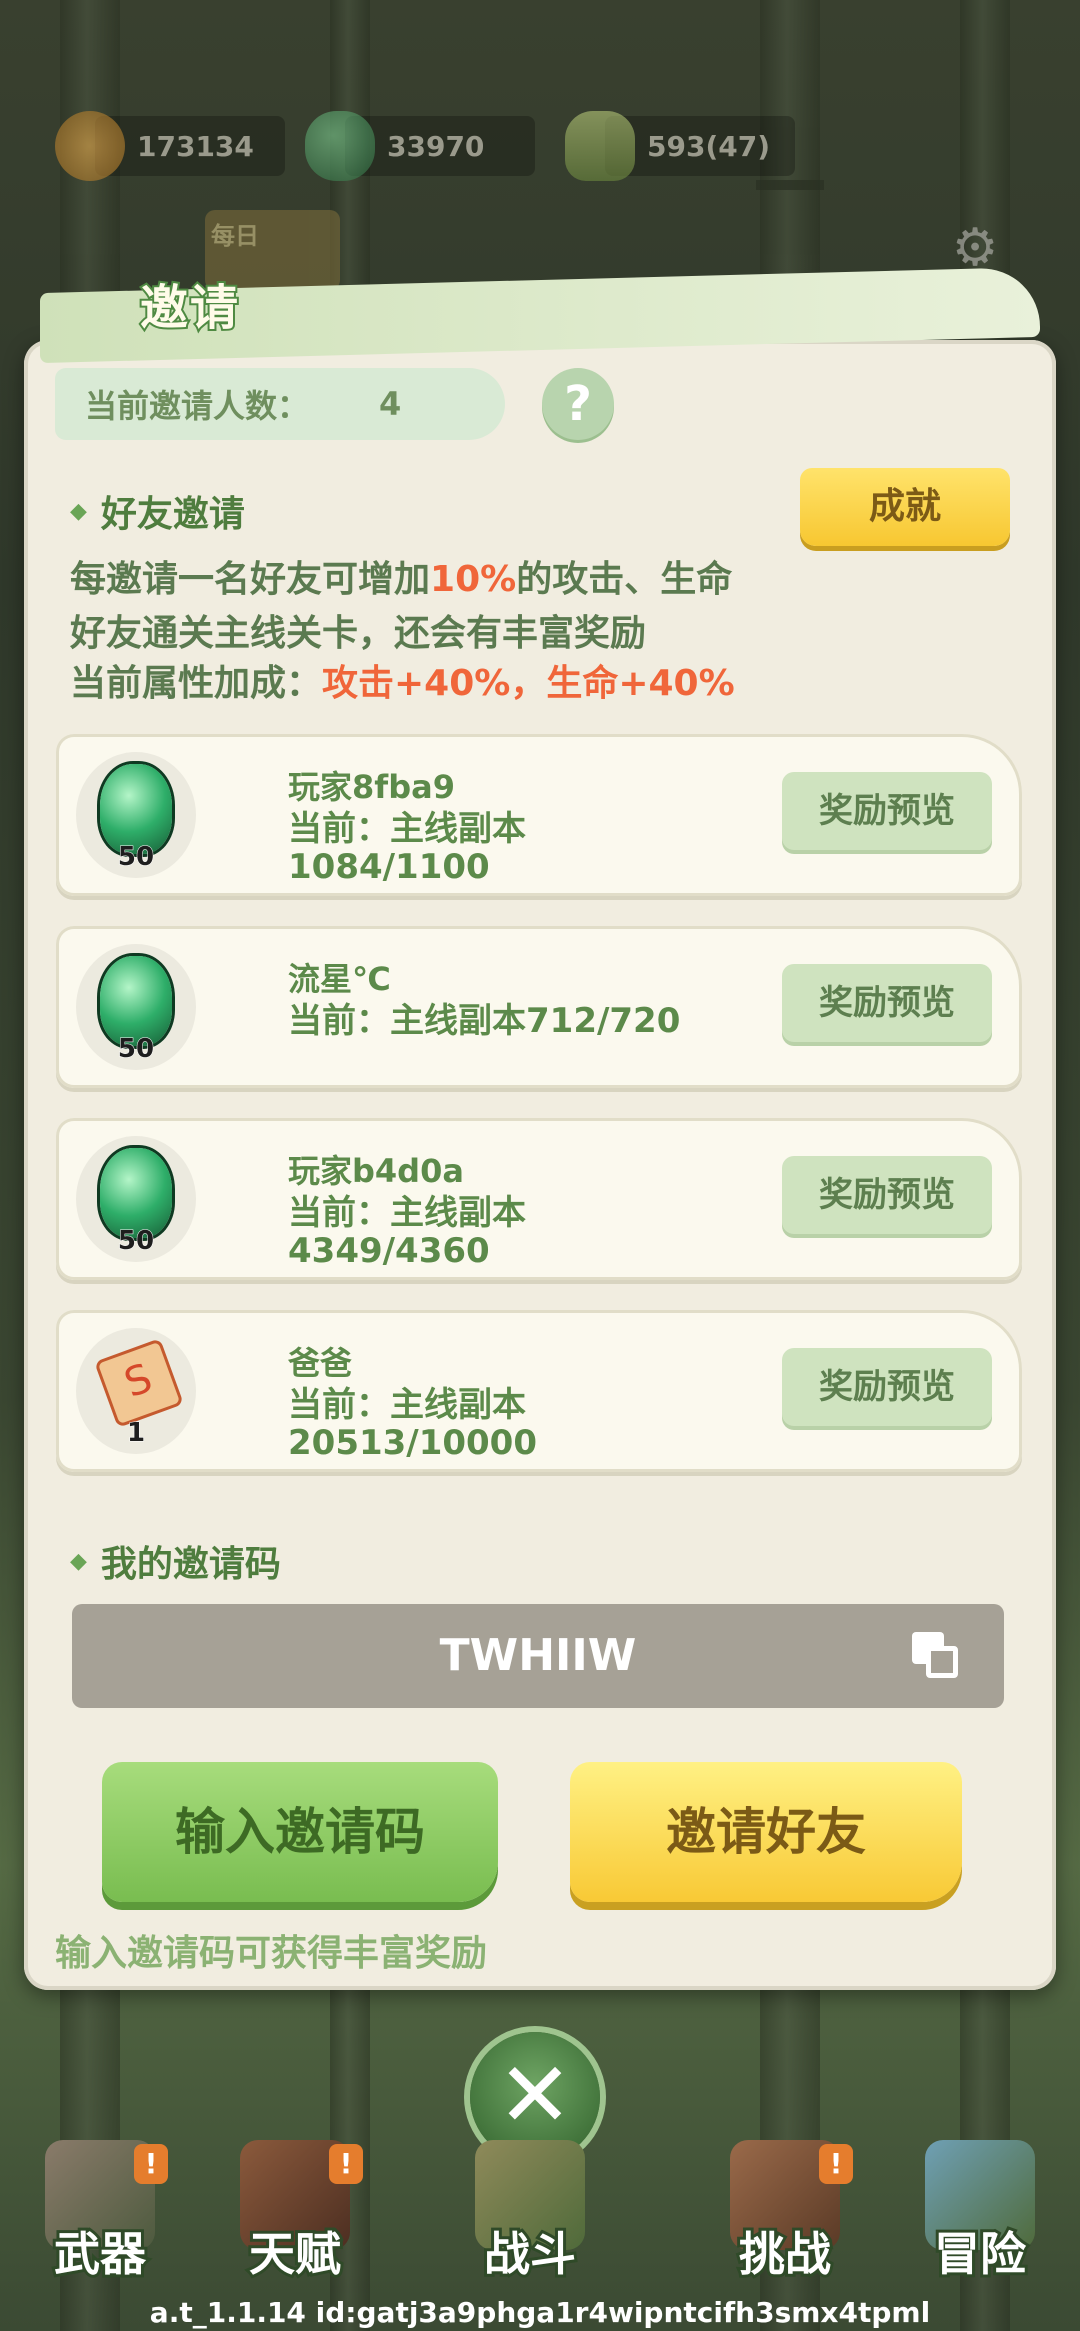 The width and height of the screenshot is (1080, 2331). What do you see at coordinates (484, 1021) in the screenshot?
I see `friend-progress: 当前：主线副本712/720` at bounding box center [484, 1021].